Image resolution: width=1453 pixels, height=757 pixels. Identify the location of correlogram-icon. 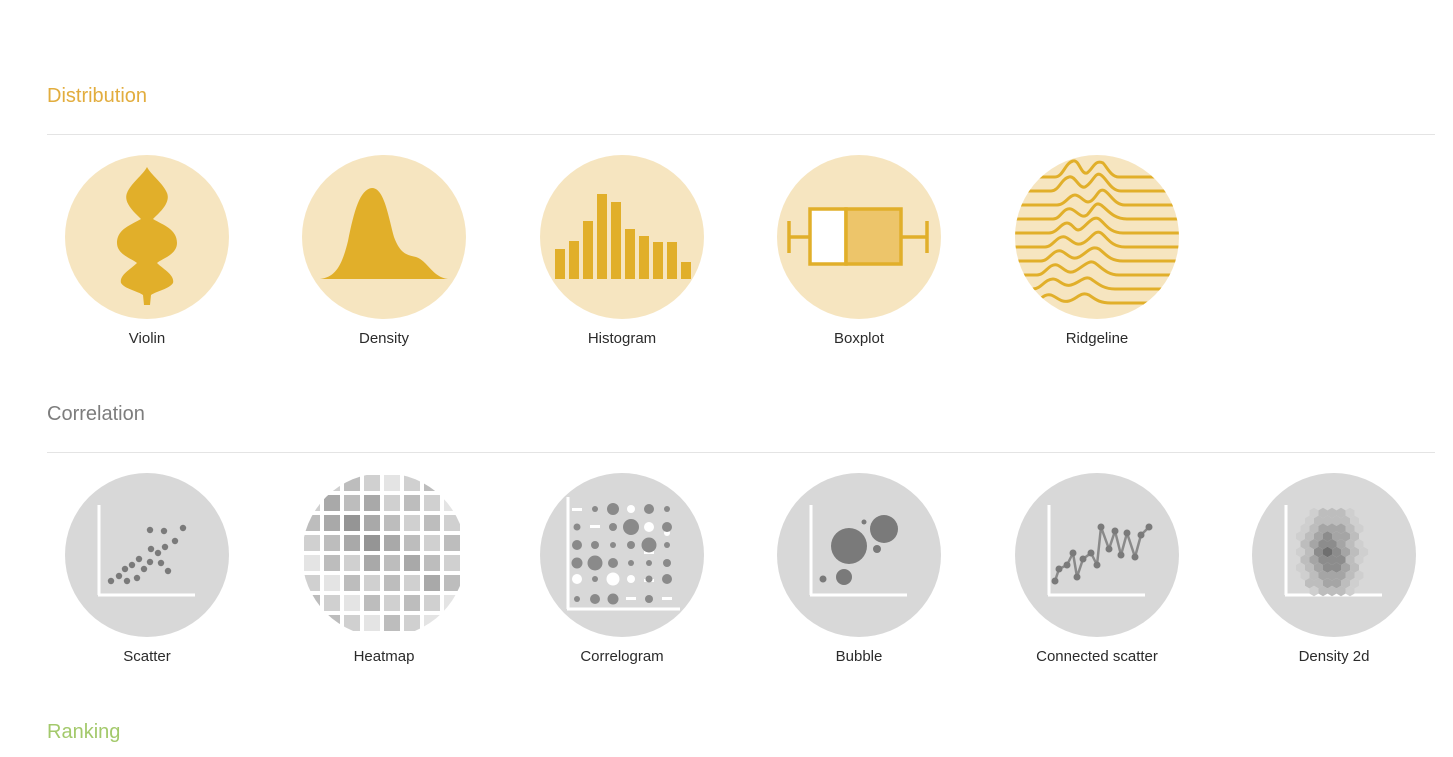
(622, 555).